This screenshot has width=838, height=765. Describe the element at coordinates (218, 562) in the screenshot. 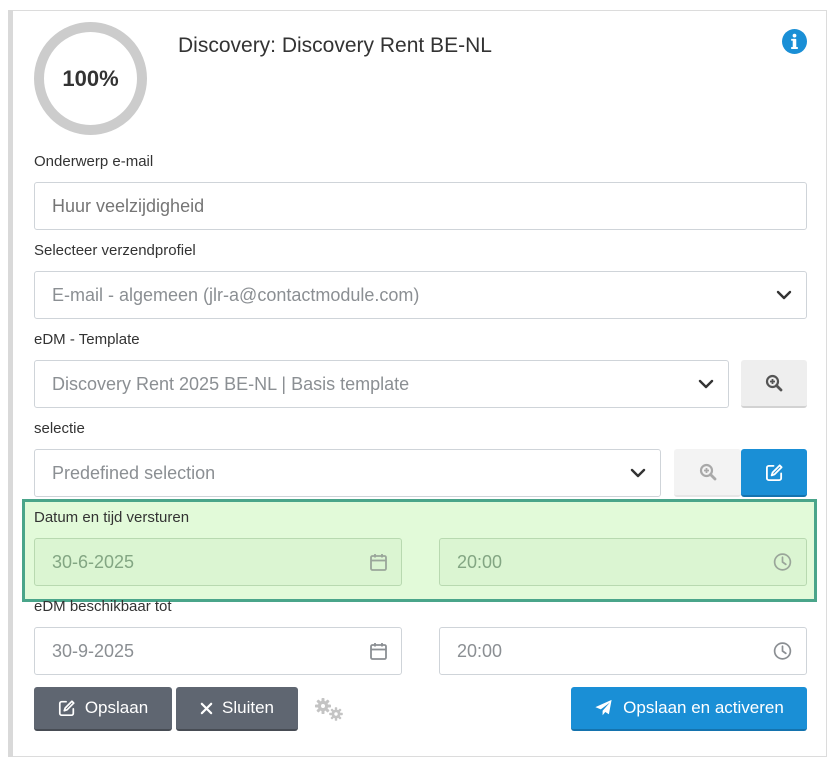

I see `send-date-field: 30-6-2025` at that location.